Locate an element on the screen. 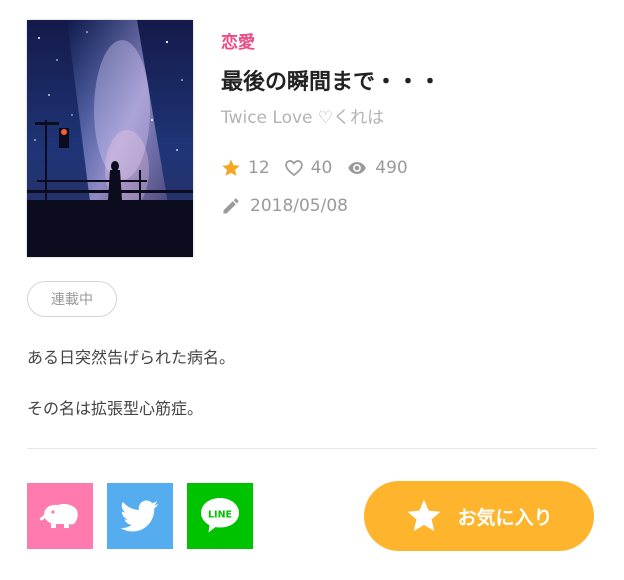  favorite-button: お気に入り is located at coordinates (479, 516).